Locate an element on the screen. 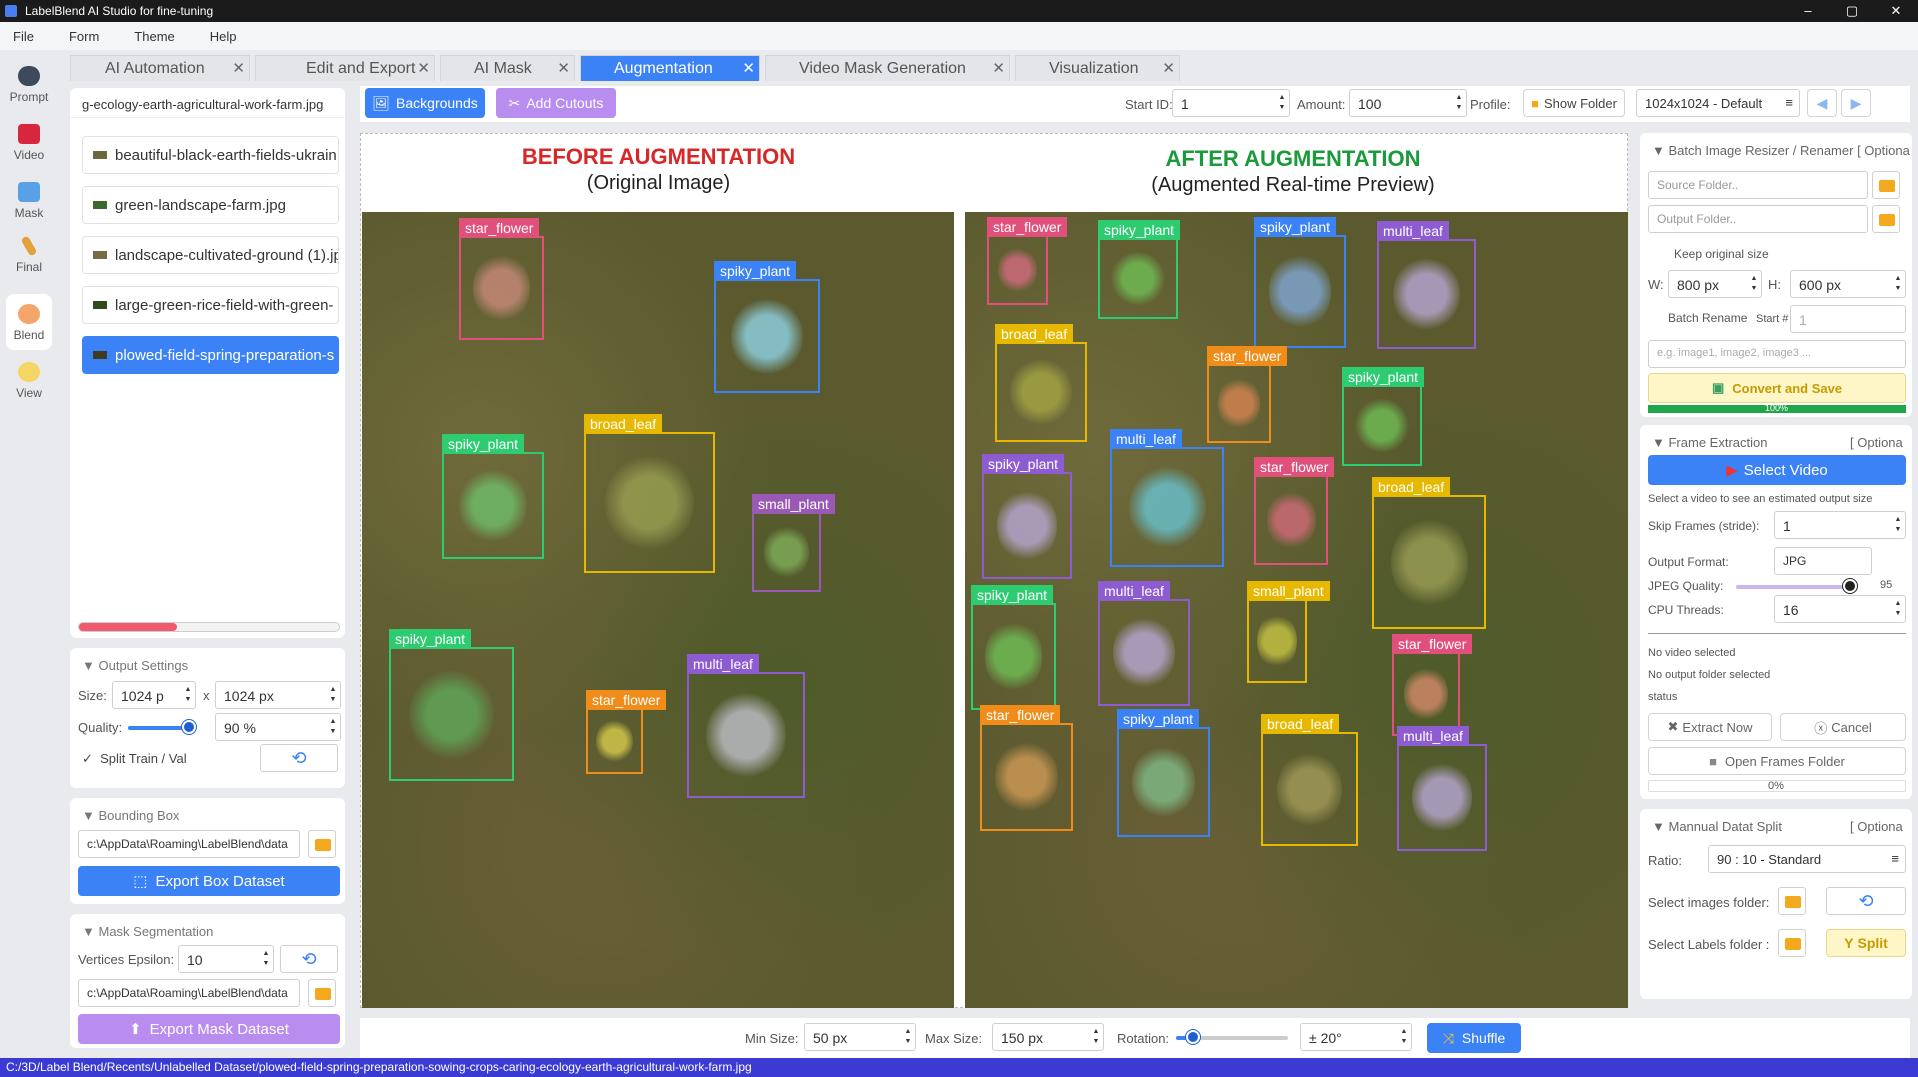 Image resolution: width=1918 pixels, height=1077 pixels. list-item: green-landscape-farm.jpg is located at coordinates (210, 205).